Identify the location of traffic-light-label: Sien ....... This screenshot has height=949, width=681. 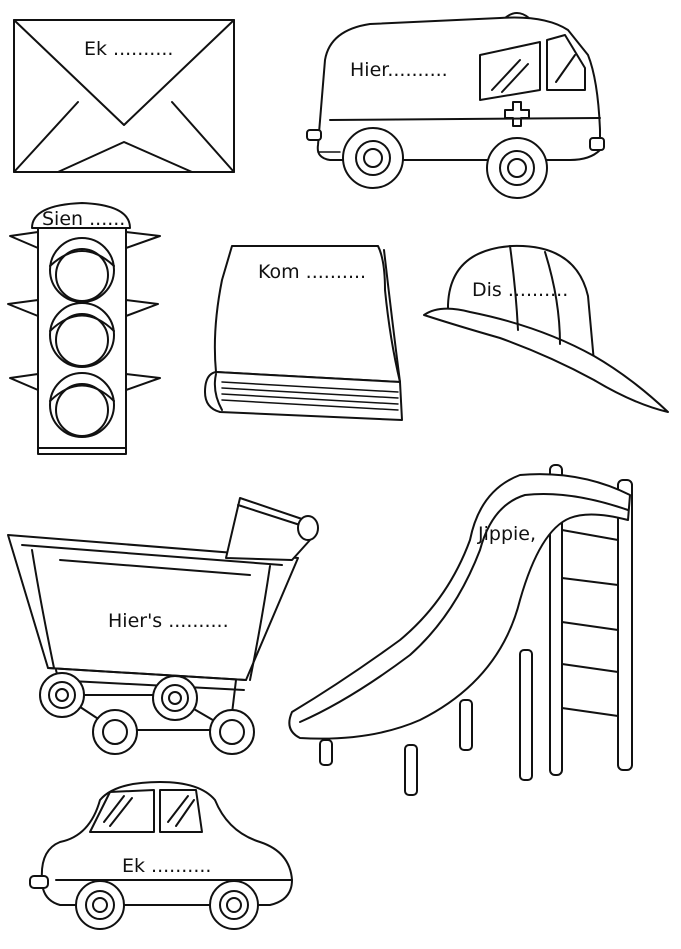
(83, 219).